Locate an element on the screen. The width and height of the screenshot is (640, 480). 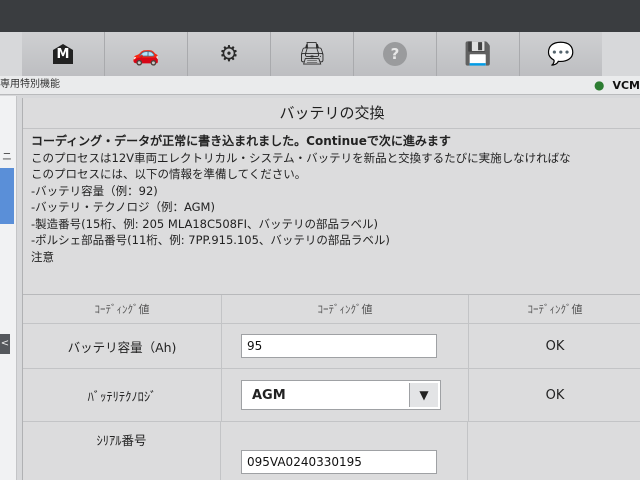
settings-icon: ⚙ is located at coordinates (229, 54).